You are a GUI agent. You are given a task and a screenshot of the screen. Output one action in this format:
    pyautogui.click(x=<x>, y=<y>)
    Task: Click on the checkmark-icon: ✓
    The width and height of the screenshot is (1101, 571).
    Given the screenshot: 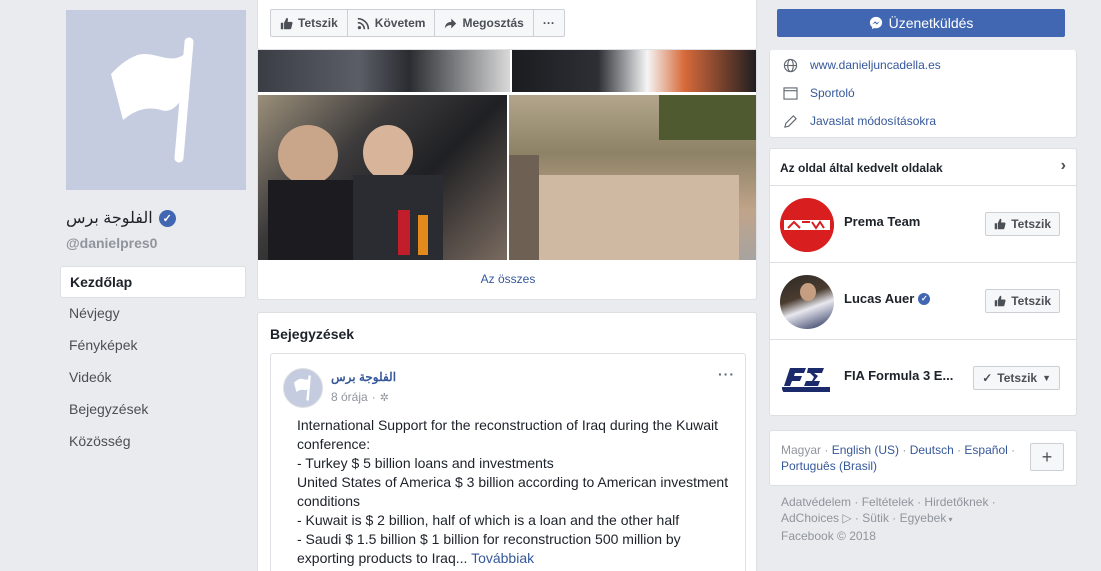 What is the action you would take?
    pyautogui.click(x=987, y=378)
    